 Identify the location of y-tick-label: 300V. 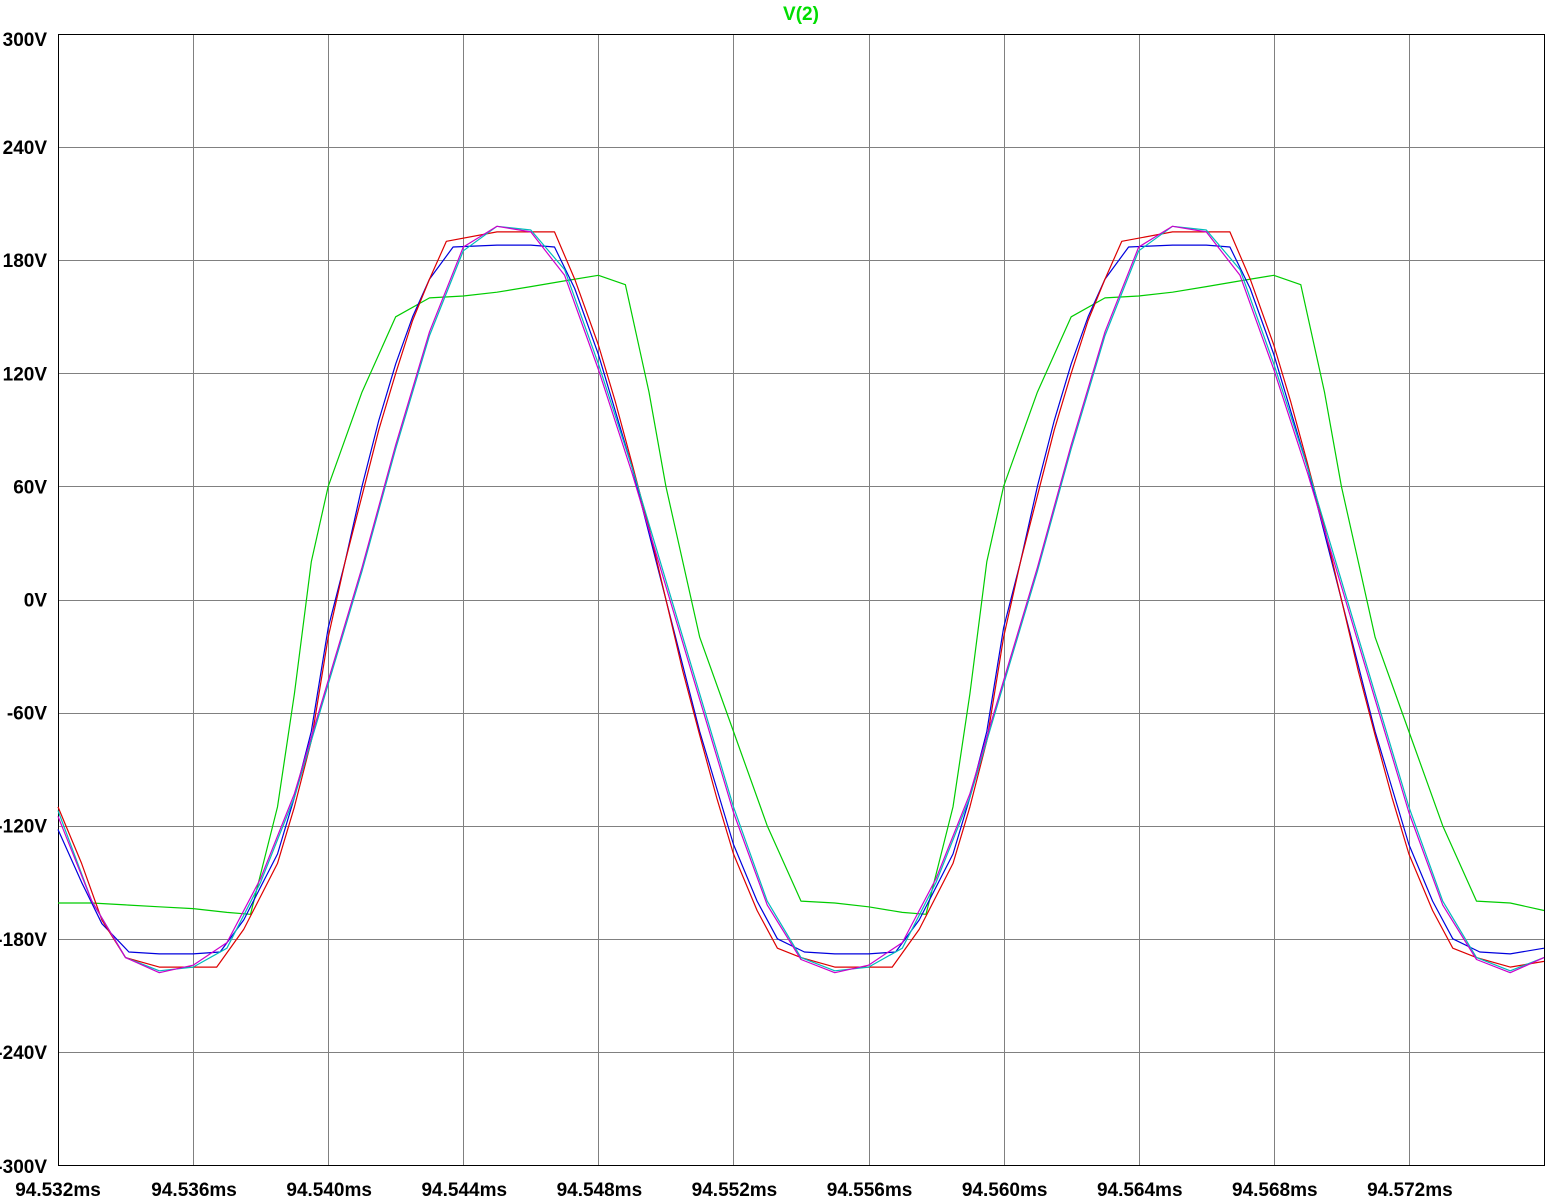
(25, 40).